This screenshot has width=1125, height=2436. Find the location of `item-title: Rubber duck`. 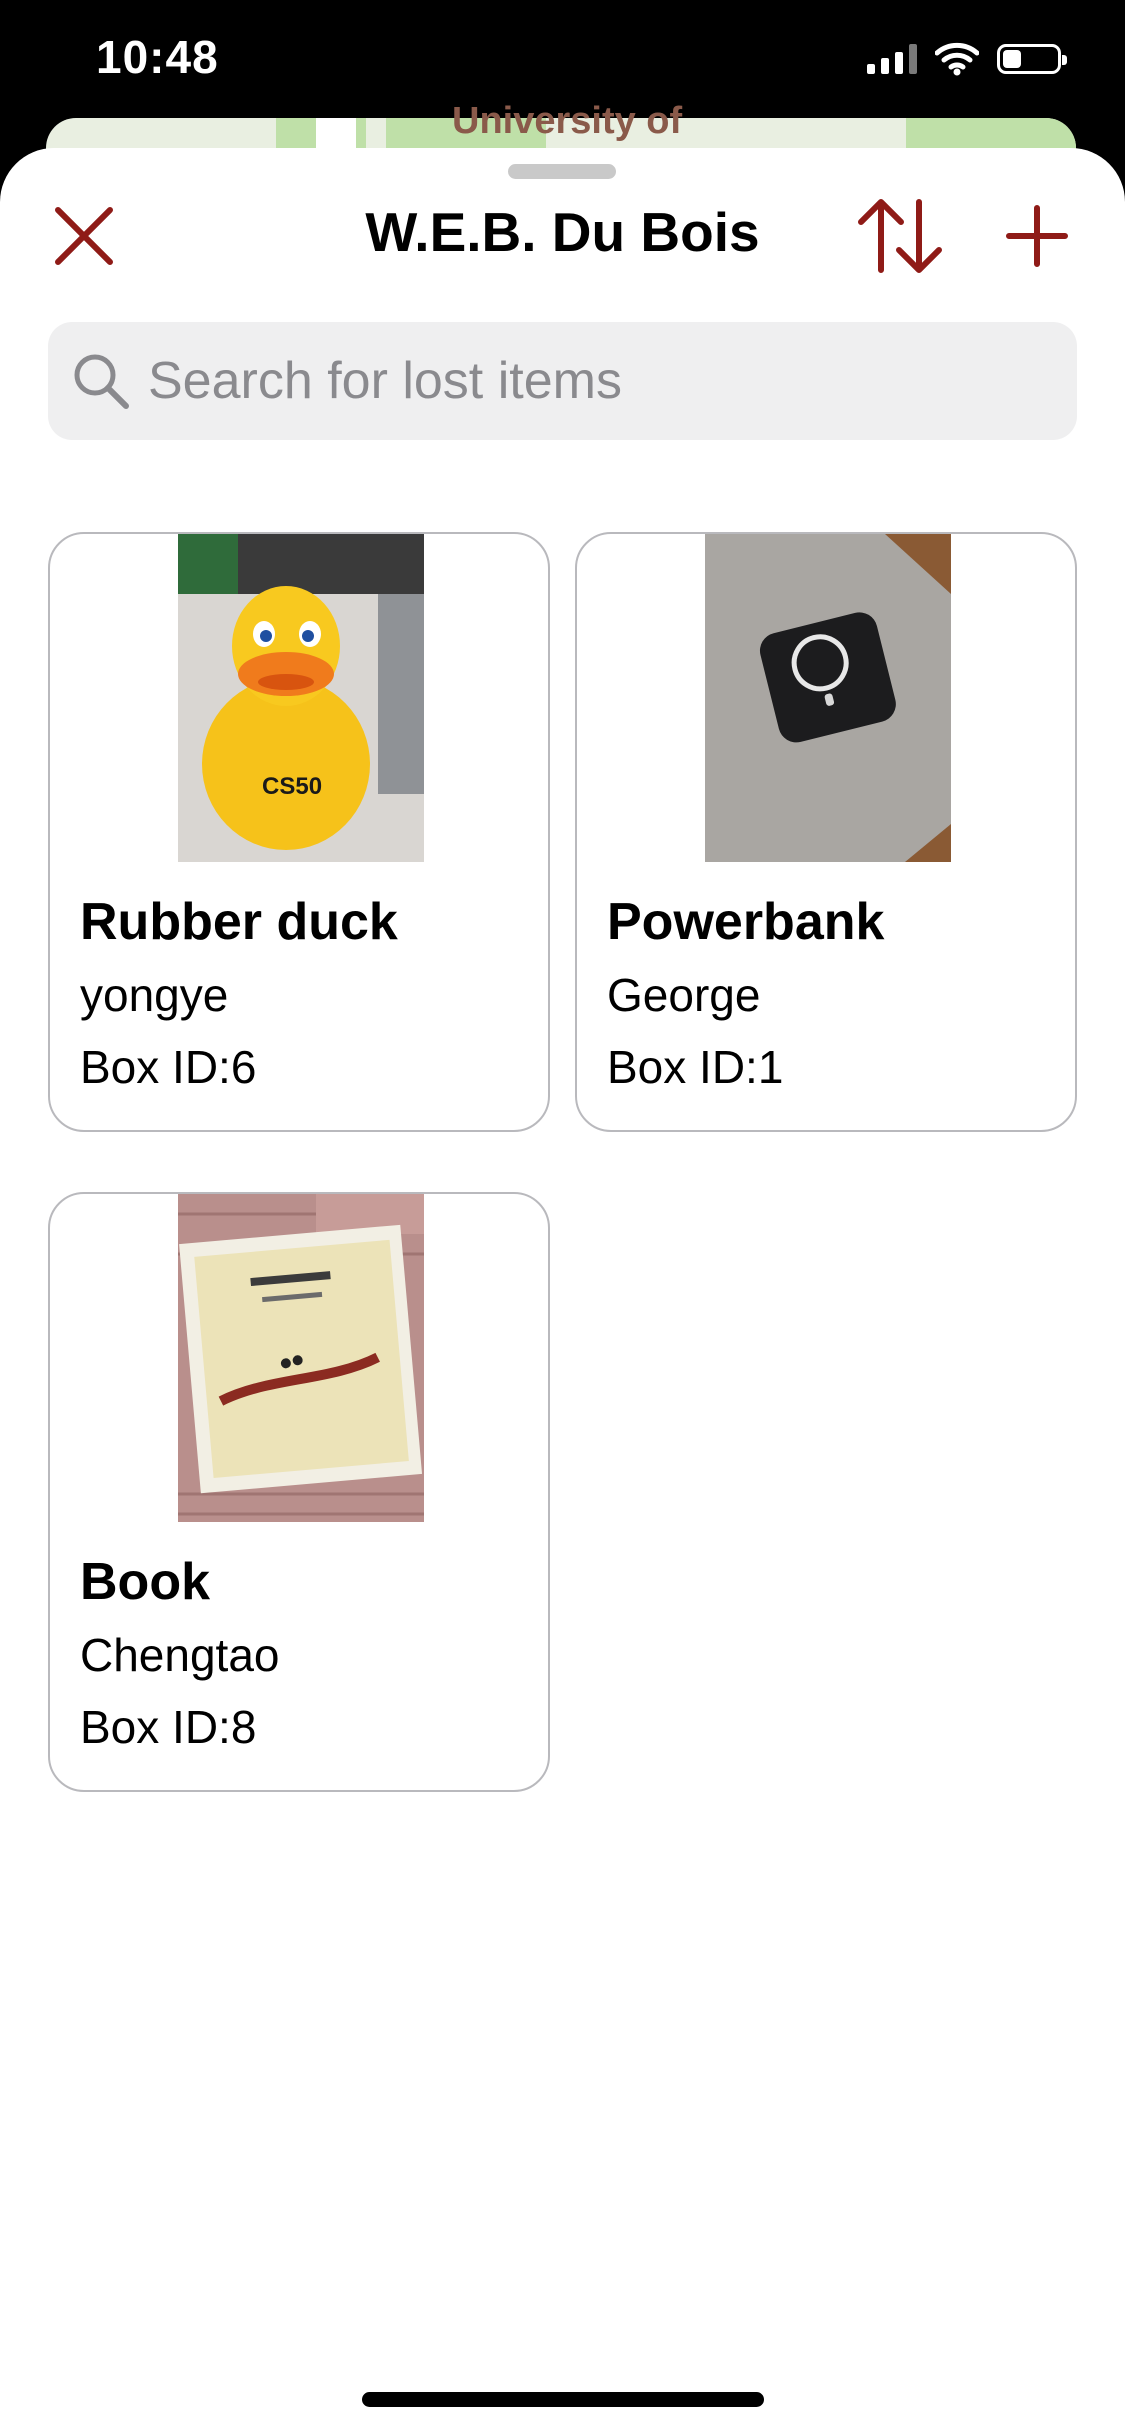

item-title: Rubber duck is located at coordinates (239, 922).